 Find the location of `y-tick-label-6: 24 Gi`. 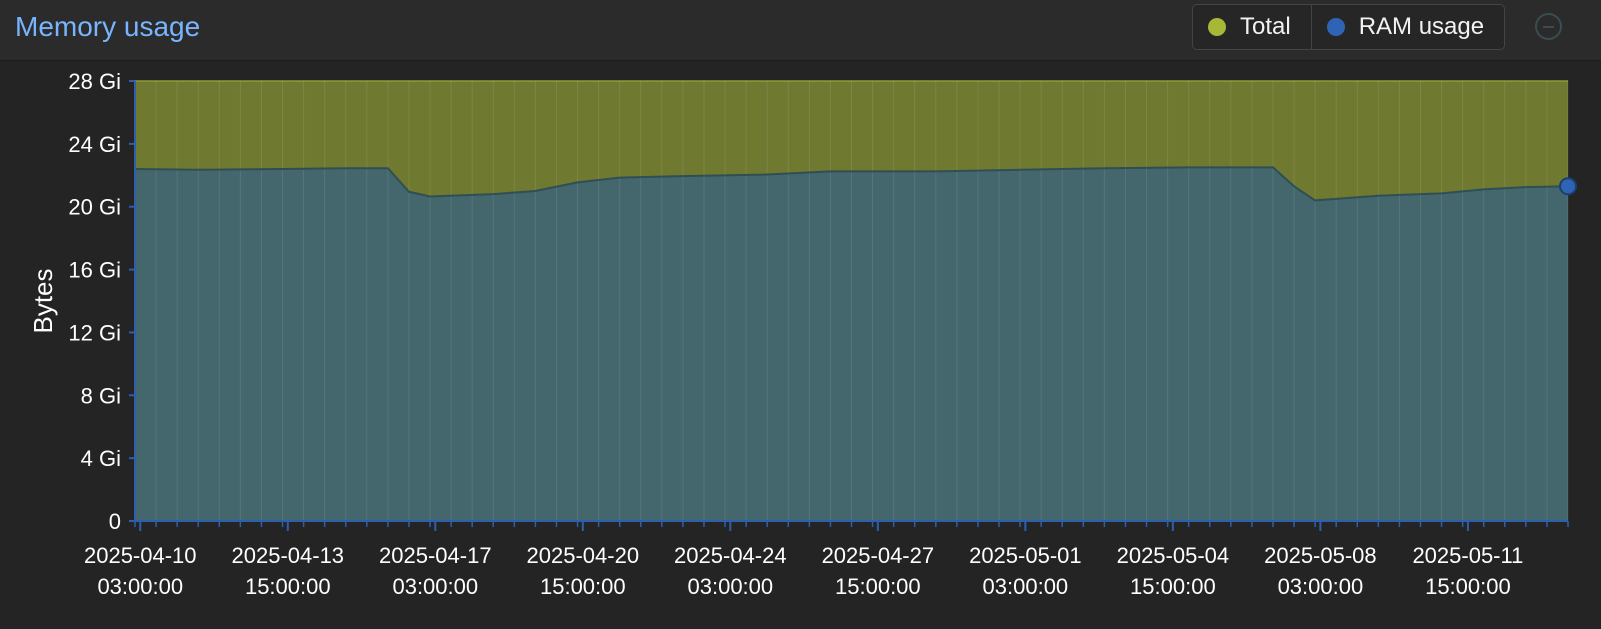

y-tick-label-6: 24 Gi is located at coordinates (94, 144).